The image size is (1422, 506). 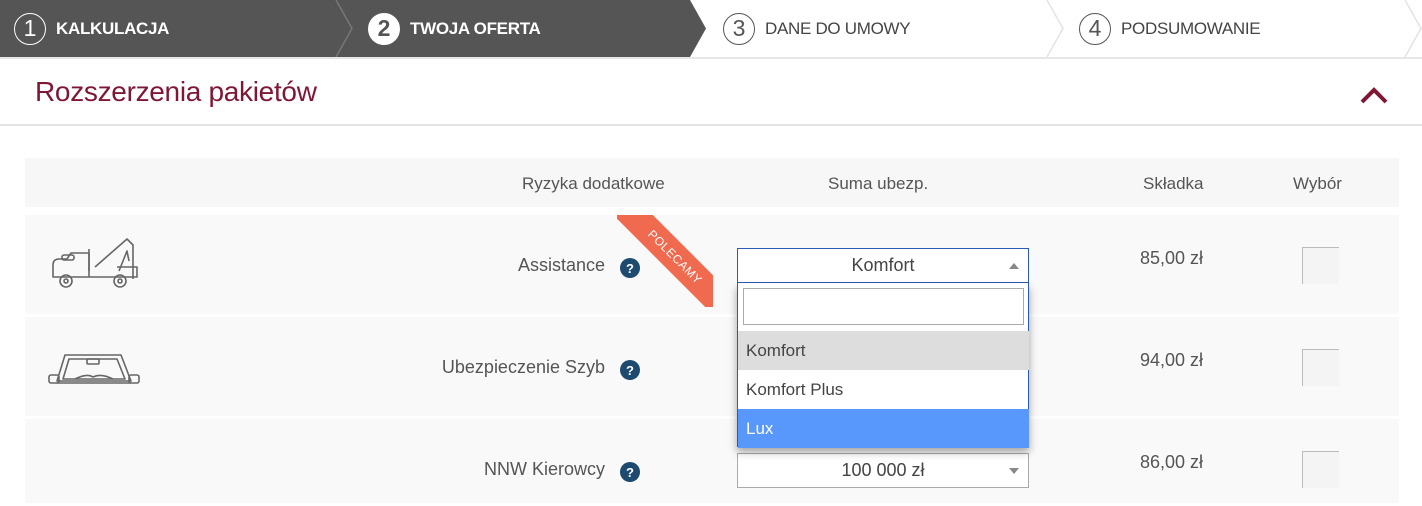 I want to click on recommended-ribbon: POLECAMY, so click(x=665, y=261).